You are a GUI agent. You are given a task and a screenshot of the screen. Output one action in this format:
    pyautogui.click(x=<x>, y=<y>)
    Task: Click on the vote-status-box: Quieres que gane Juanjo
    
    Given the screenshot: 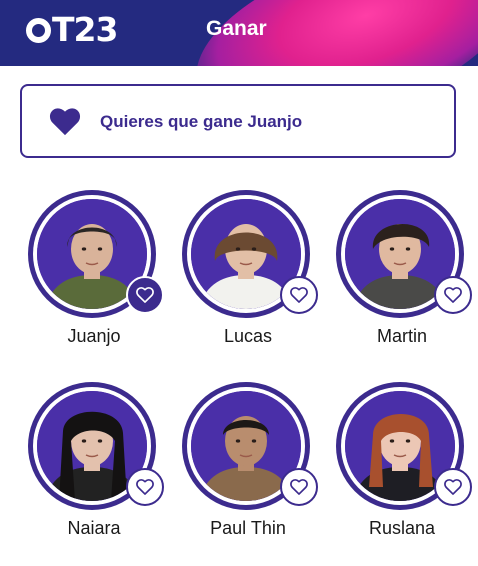 What is the action you would take?
    pyautogui.click(x=238, y=121)
    